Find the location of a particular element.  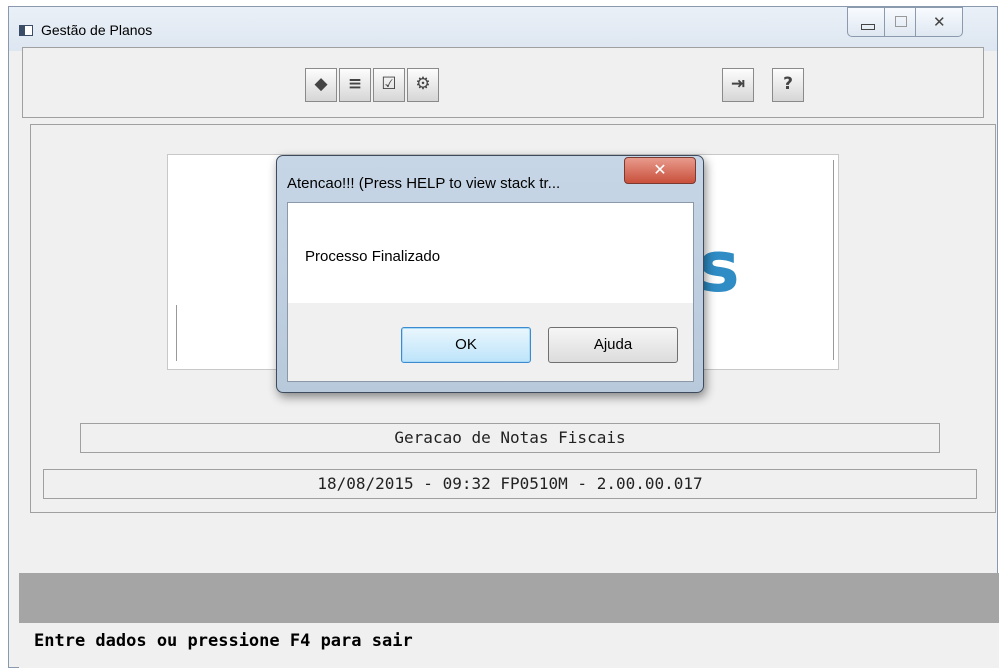

maximize-button is located at coordinates (900, 22).